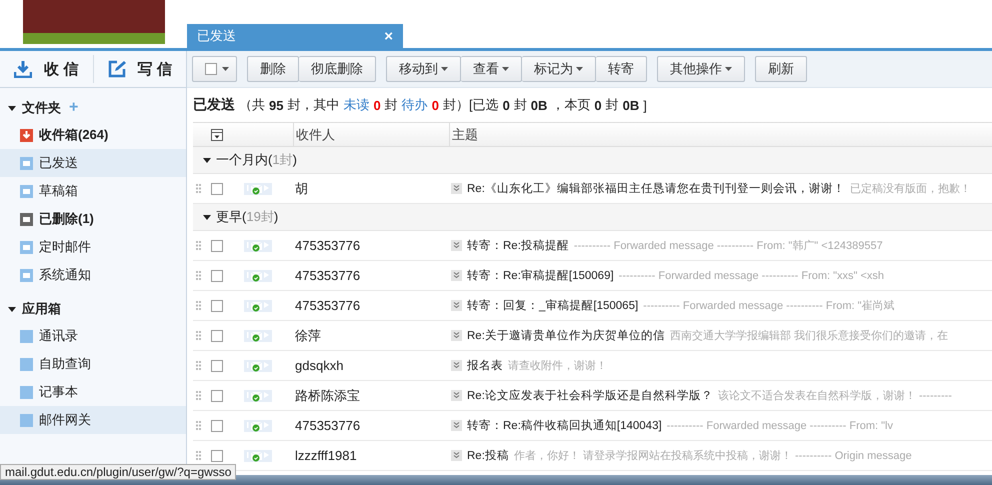  What do you see at coordinates (809, 335) in the screenshot?
I see `mail-preview: 西南交通大学学报编辑部 我们很乐意接受你们的邀请，在` at bounding box center [809, 335].